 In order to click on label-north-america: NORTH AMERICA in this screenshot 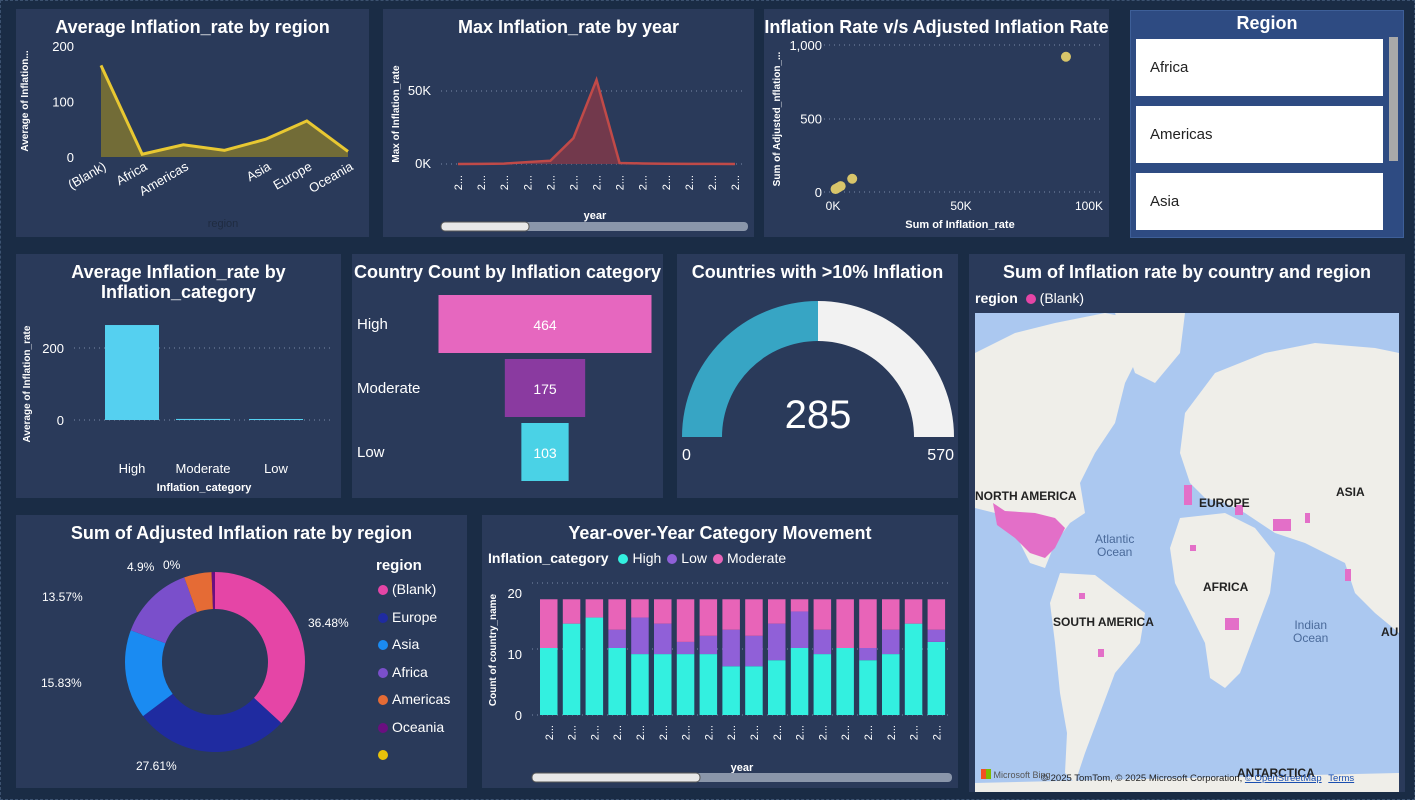, I will do `click(1026, 496)`.